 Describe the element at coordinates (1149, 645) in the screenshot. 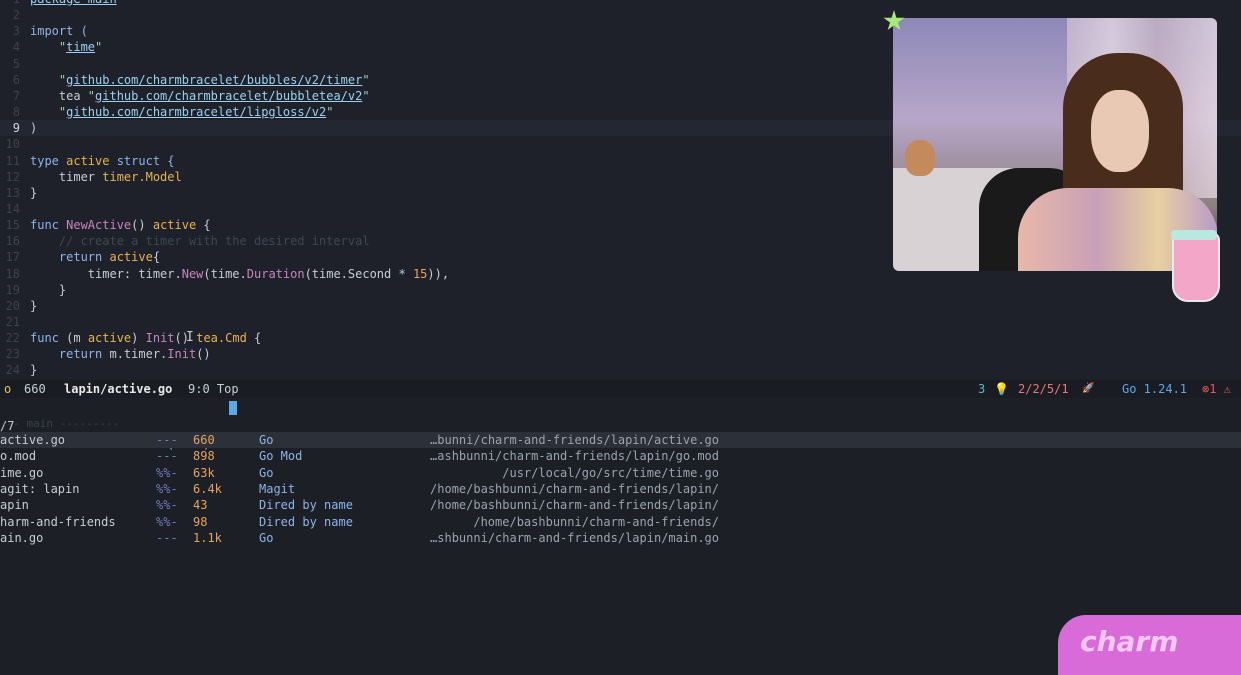

I see `charm-logo: charm` at that location.